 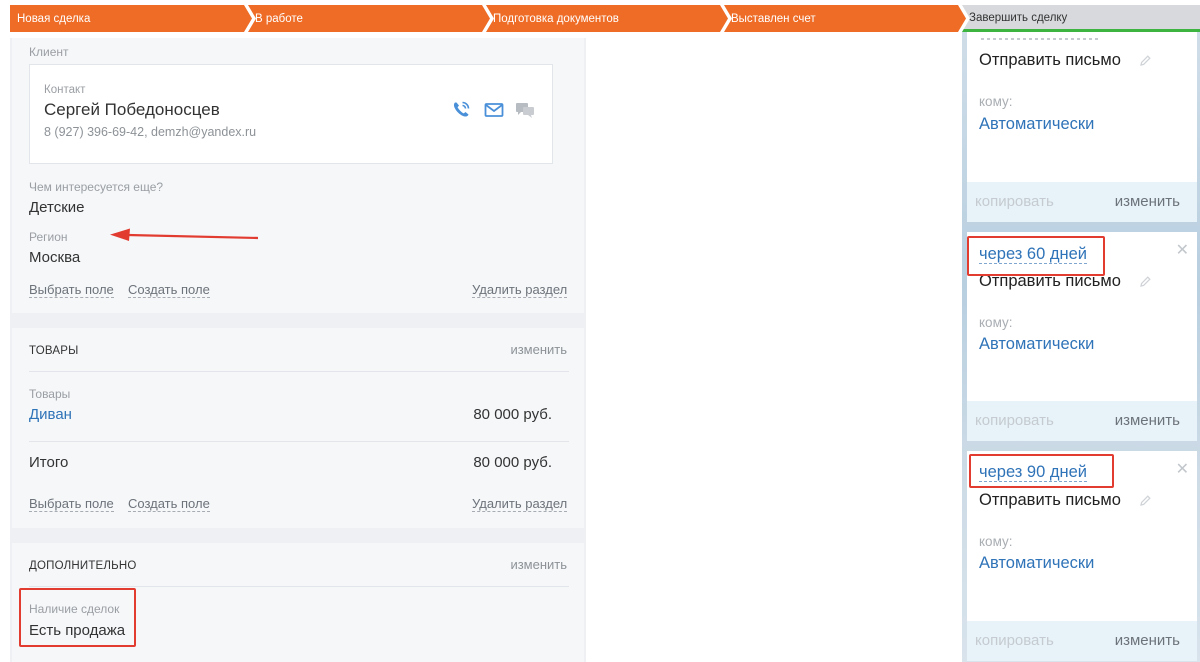 I want to click on goods-row-divider, so click(x=299, y=441).